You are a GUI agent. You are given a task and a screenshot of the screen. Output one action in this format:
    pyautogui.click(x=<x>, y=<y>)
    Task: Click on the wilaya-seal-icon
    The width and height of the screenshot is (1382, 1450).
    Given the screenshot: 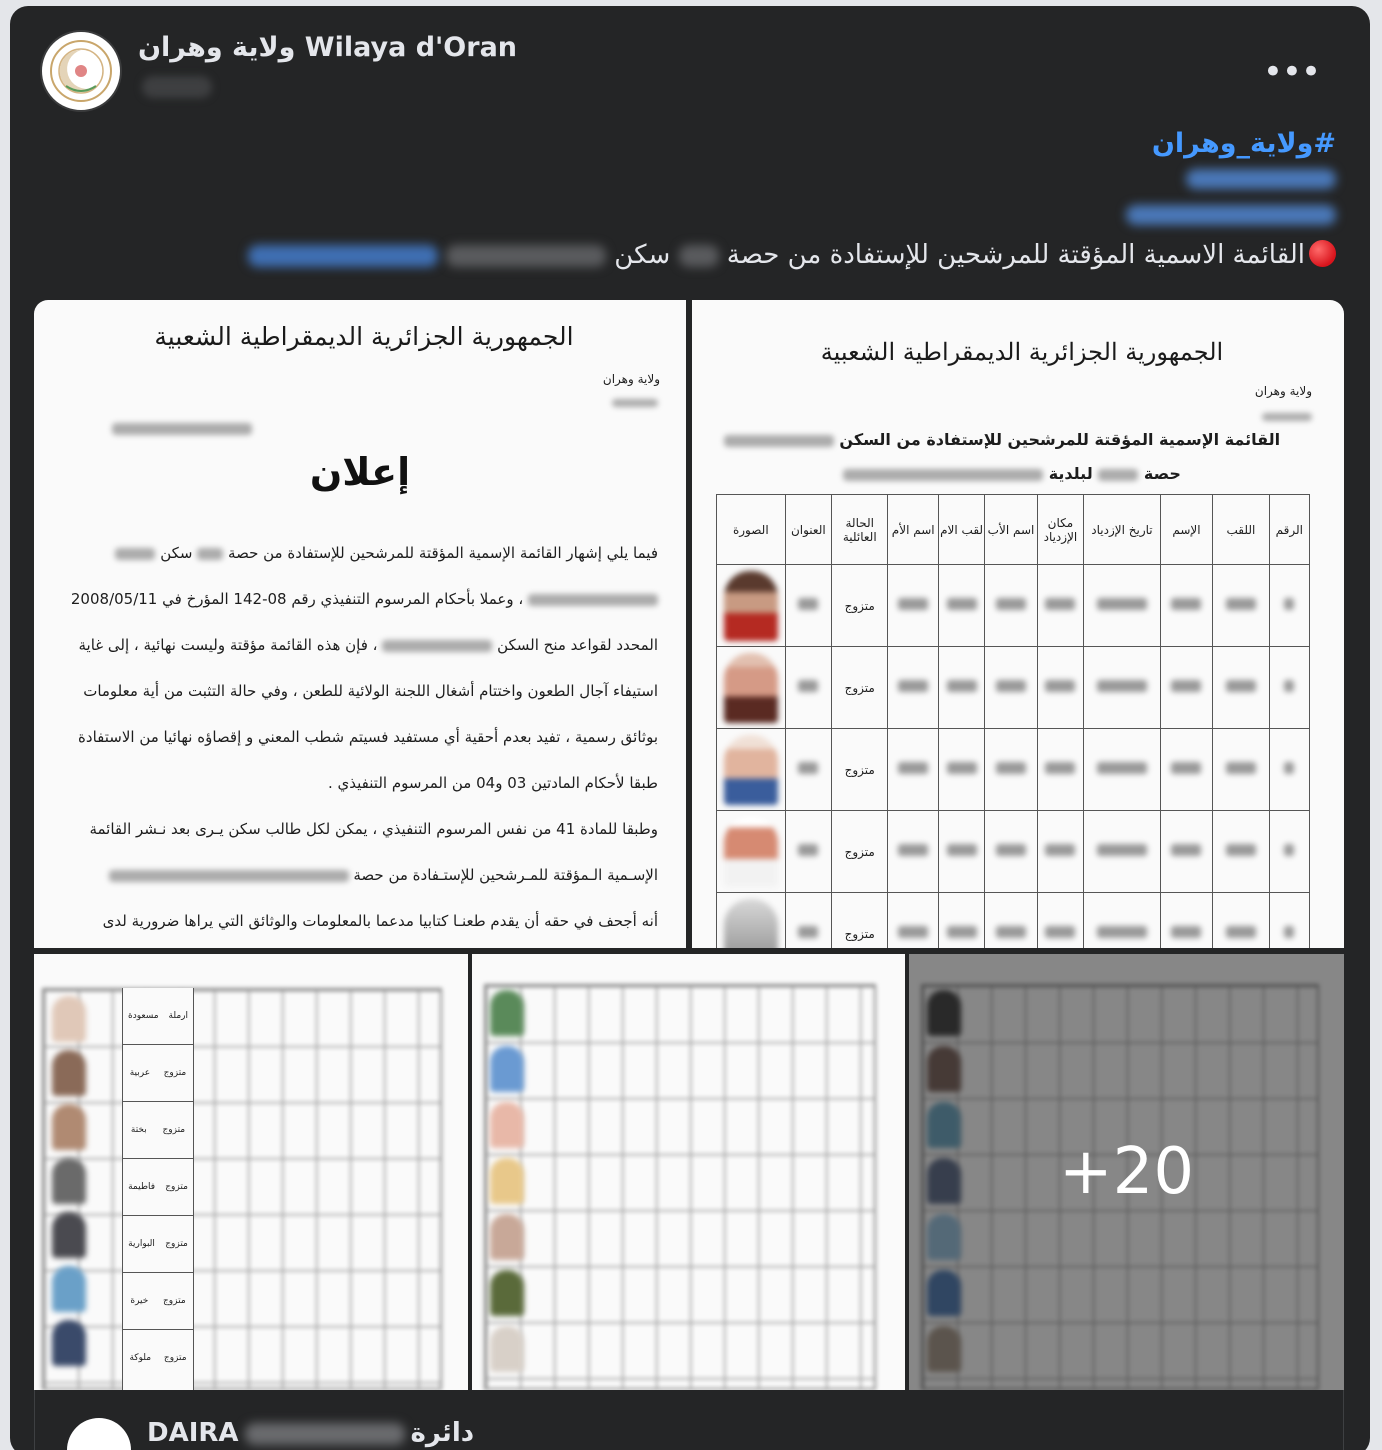 What is the action you would take?
    pyautogui.click(x=81, y=71)
    